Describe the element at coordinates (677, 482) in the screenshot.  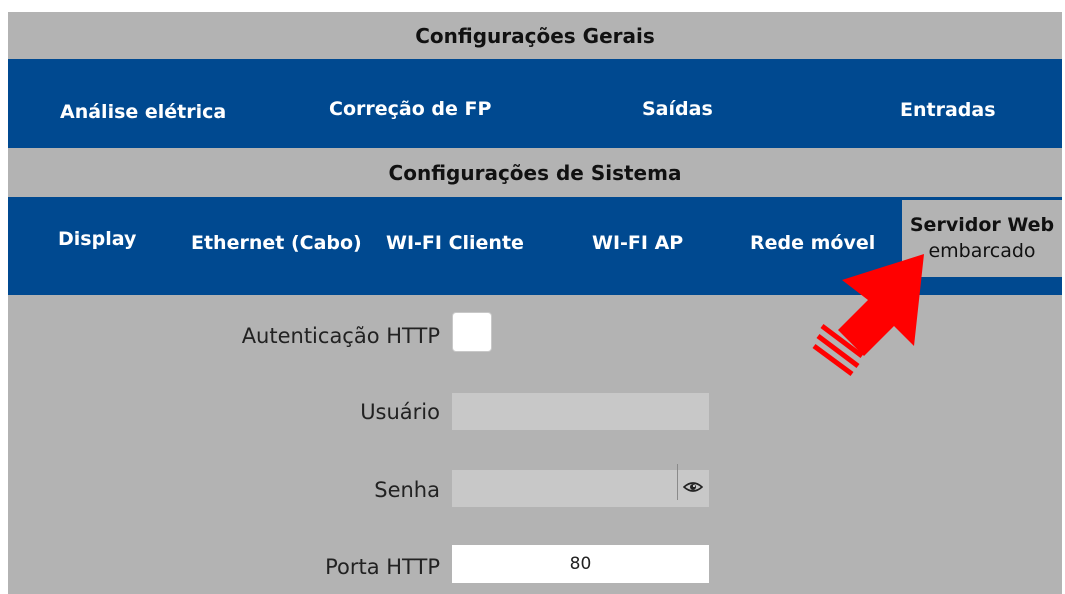
I see `password-field-divider` at that location.